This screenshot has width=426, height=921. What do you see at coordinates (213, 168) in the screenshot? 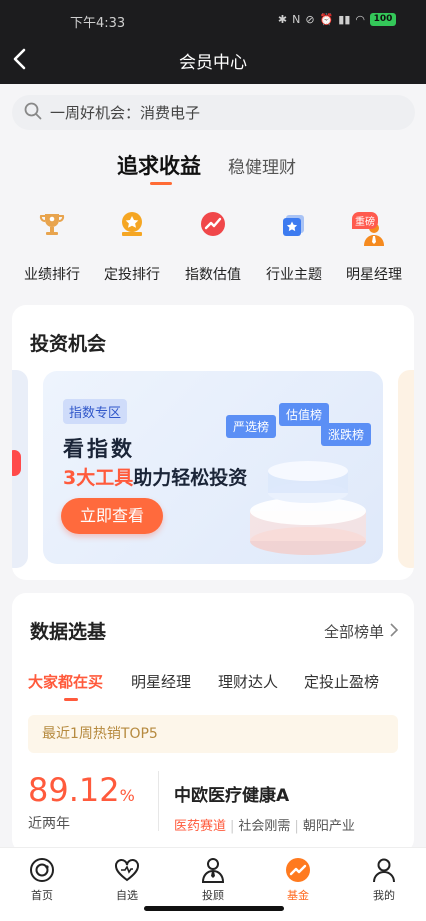
I see `main-tabs: 追求收益 稳健理财` at bounding box center [213, 168].